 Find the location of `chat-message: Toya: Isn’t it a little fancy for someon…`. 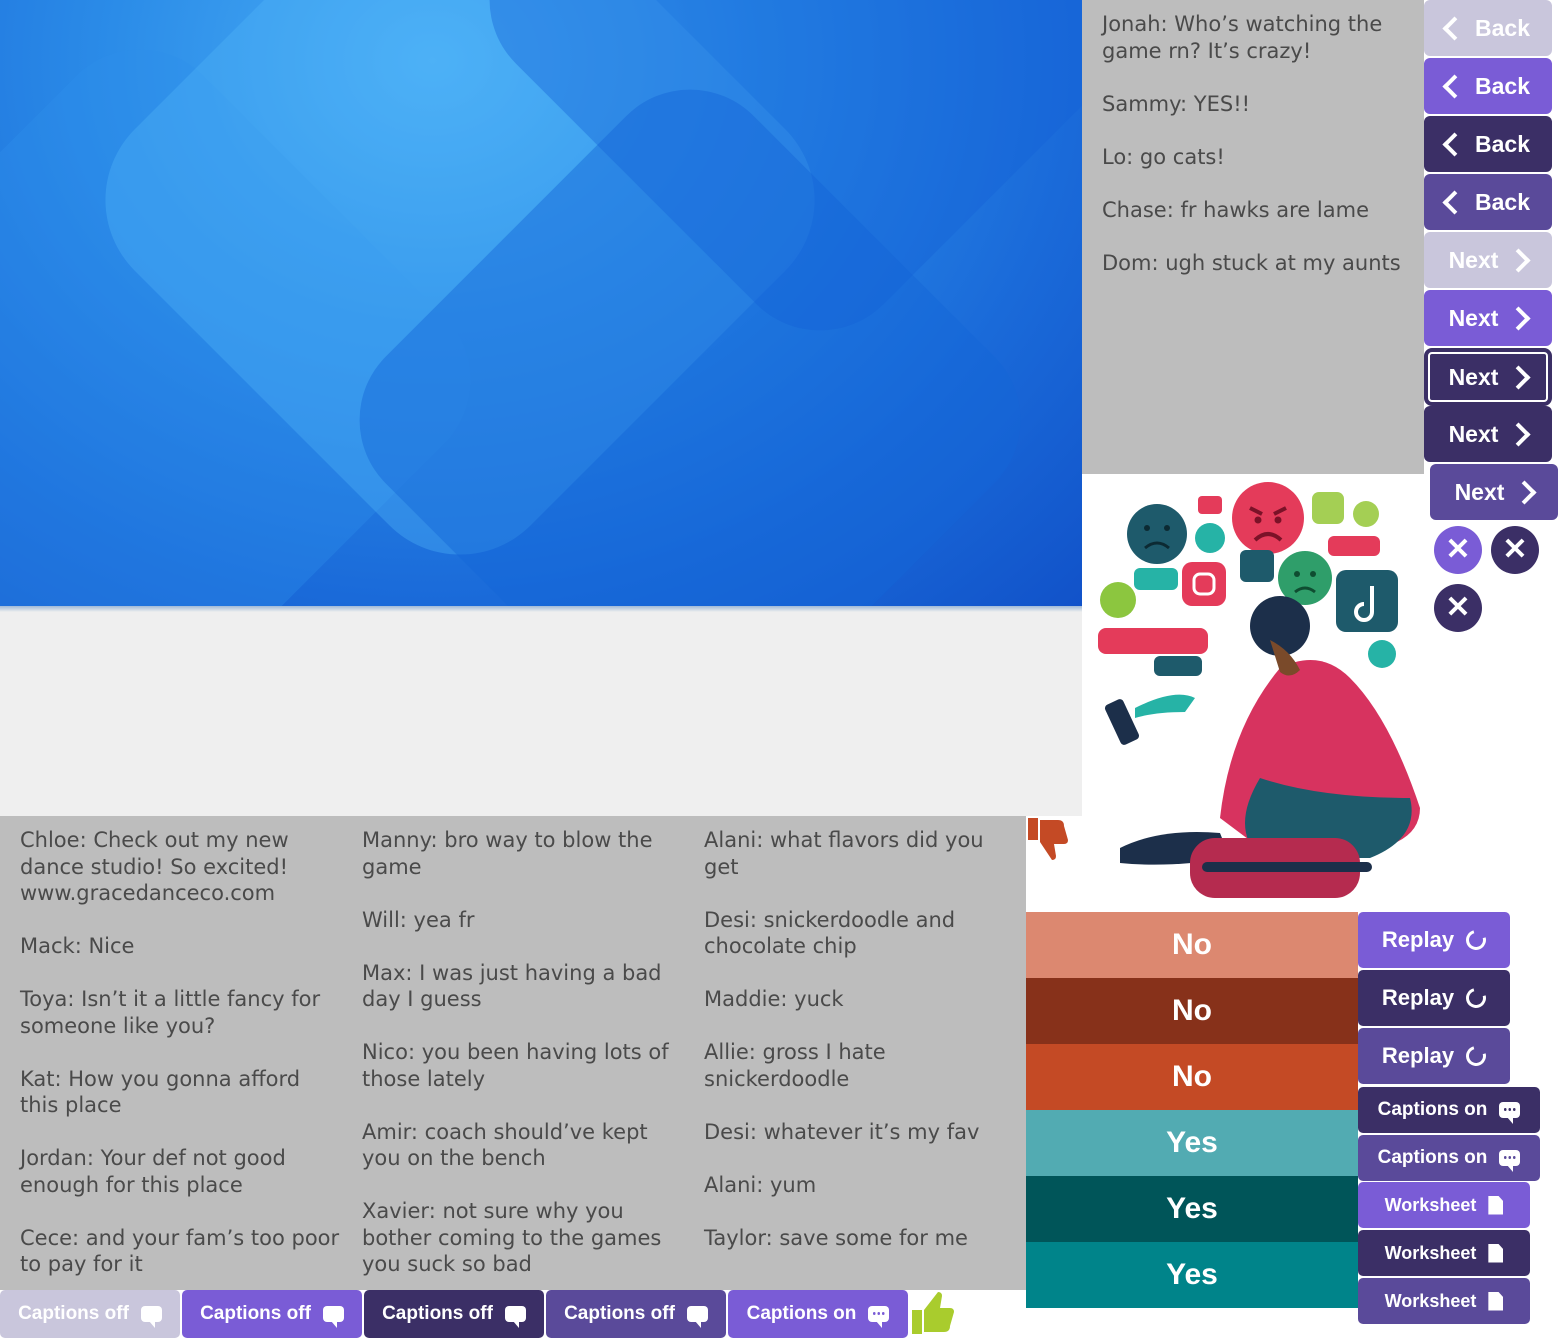

chat-message: Toya: Isn’t it a little fancy for someon… is located at coordinates (170, 1012).